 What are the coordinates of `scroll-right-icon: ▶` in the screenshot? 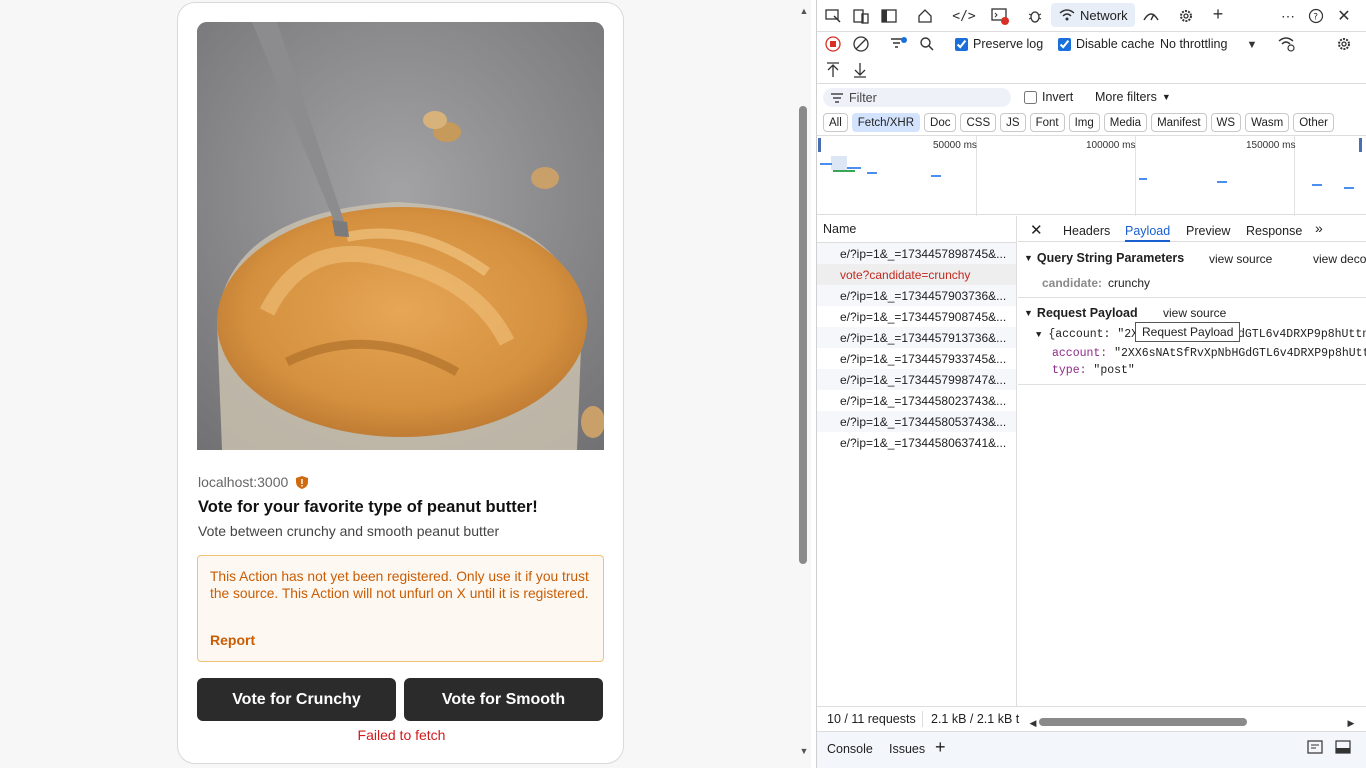 It's located at (1351, 723).